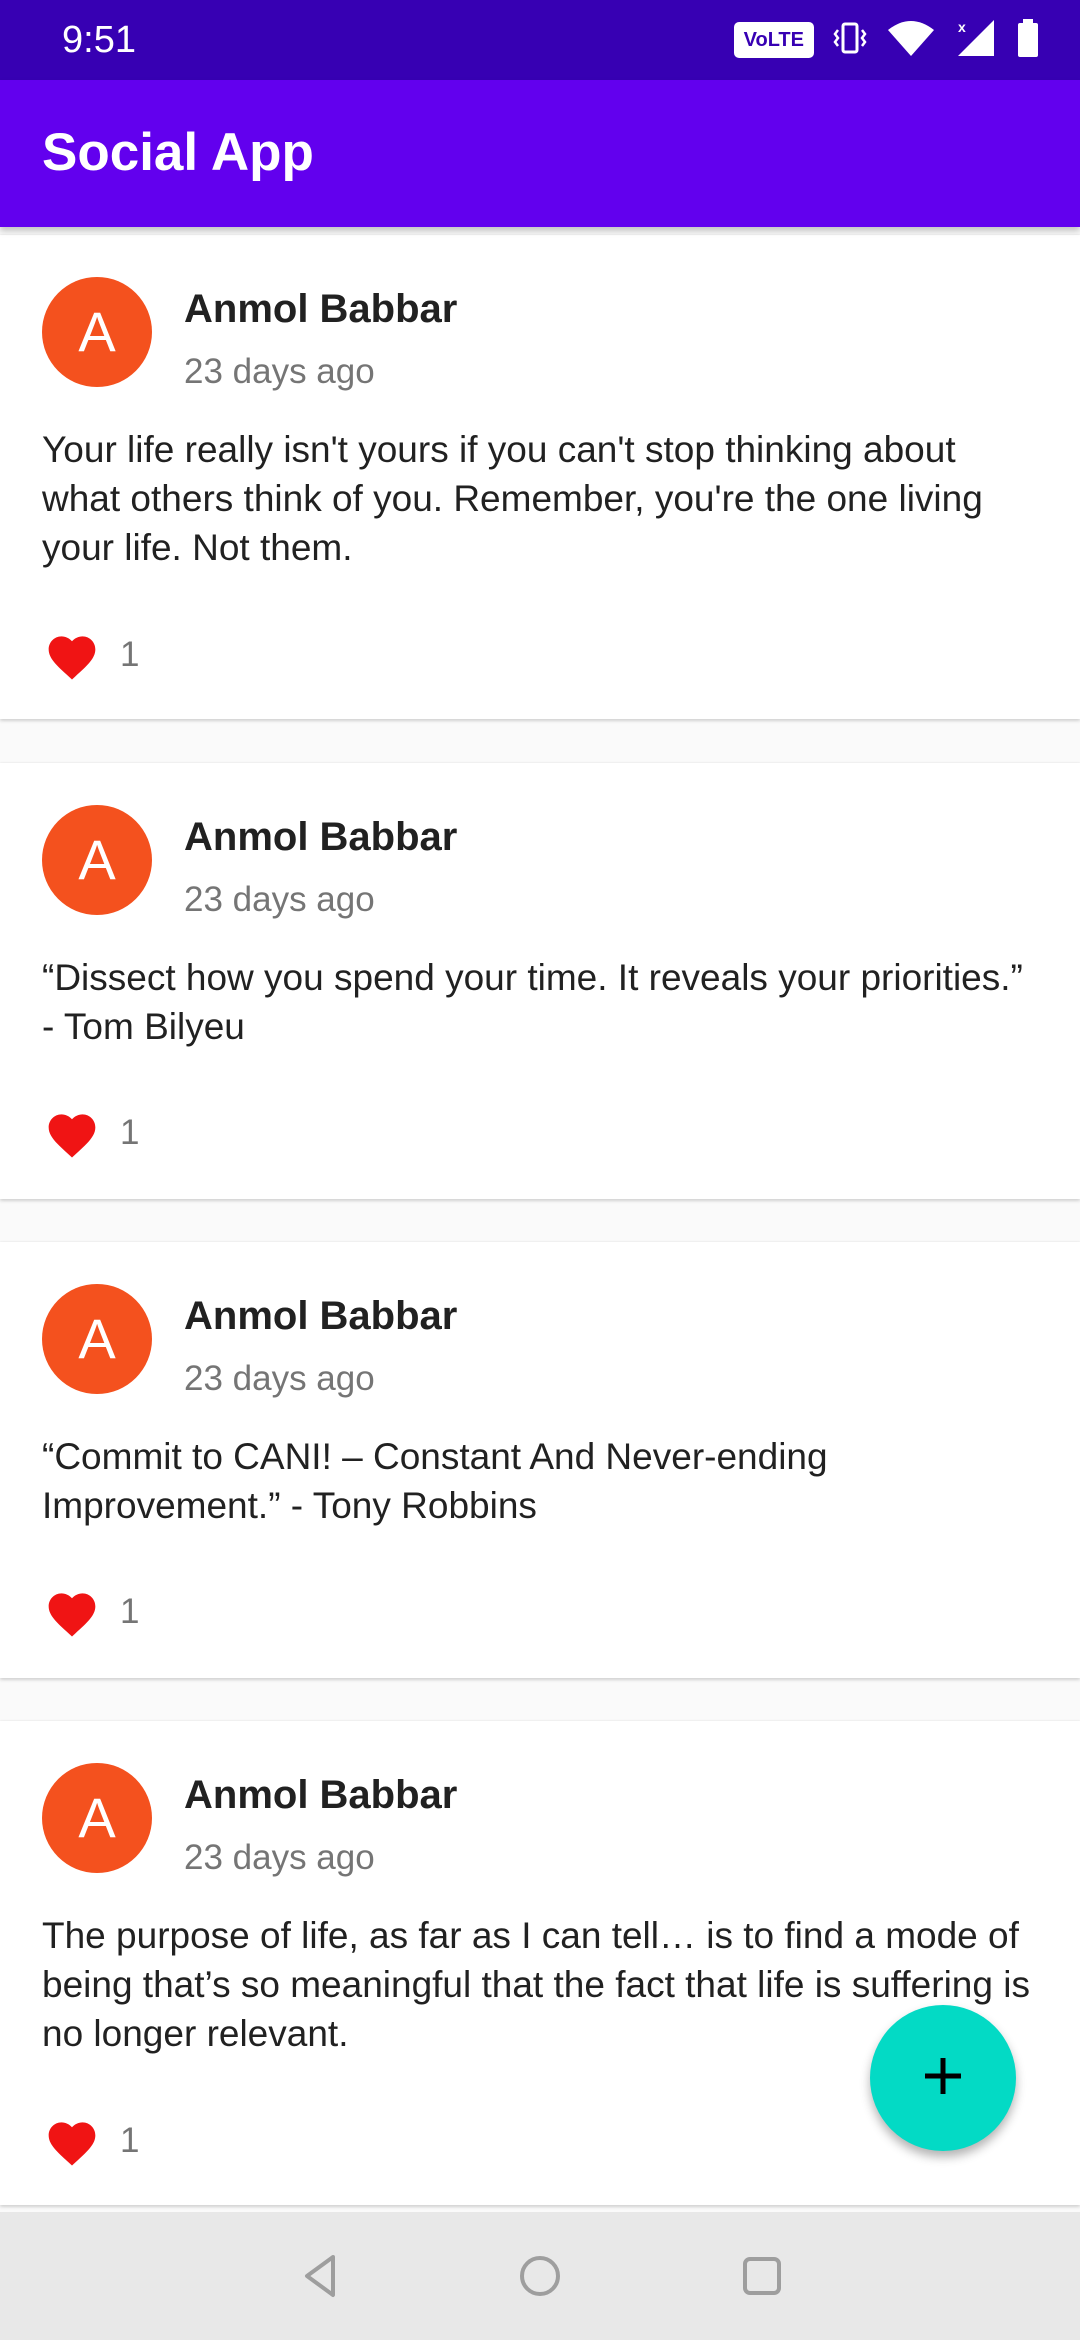 This screenshot has width=1080, height=2340. What do you see at coordinates (911, 40) in the screenshot?
I see `wifi-icon` at bounding box center [911, 40].